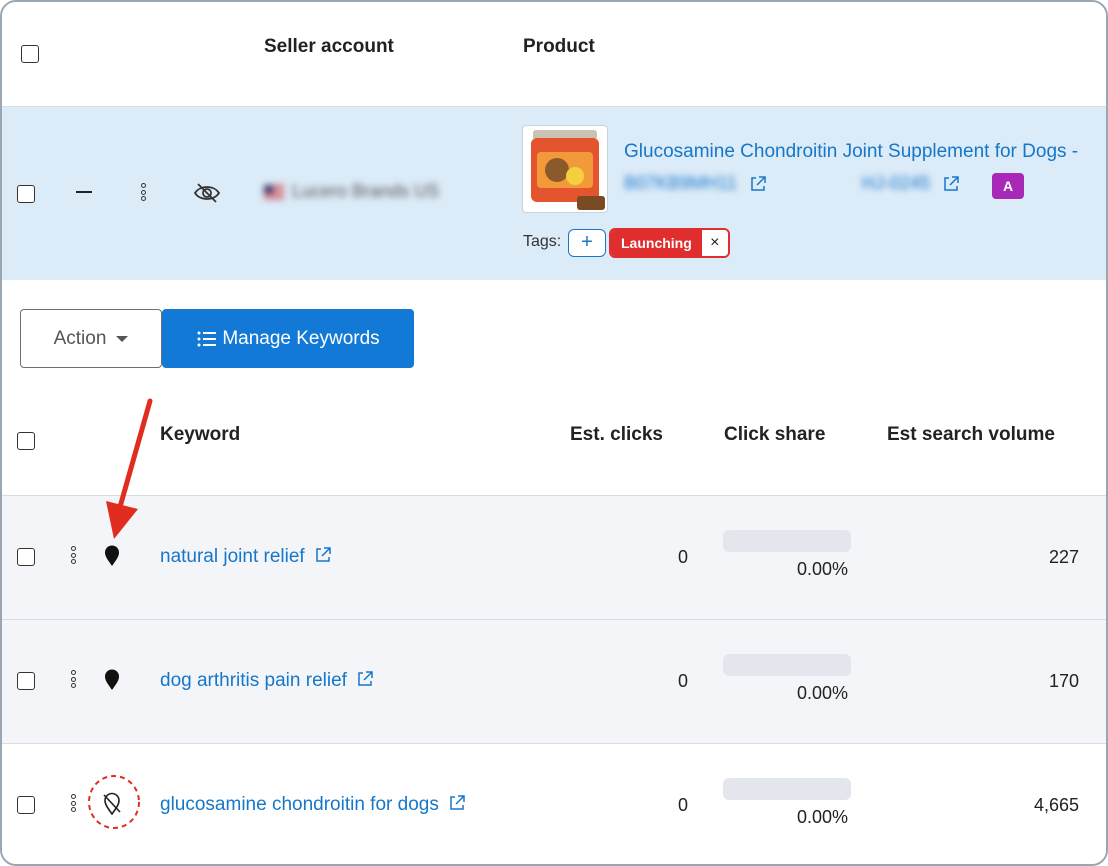  What do you see at coordinates (299, 804) in the screenshot?
I see `keyword-text: glucosamine chondroitin for dogs` at bounding box center [299, 804].